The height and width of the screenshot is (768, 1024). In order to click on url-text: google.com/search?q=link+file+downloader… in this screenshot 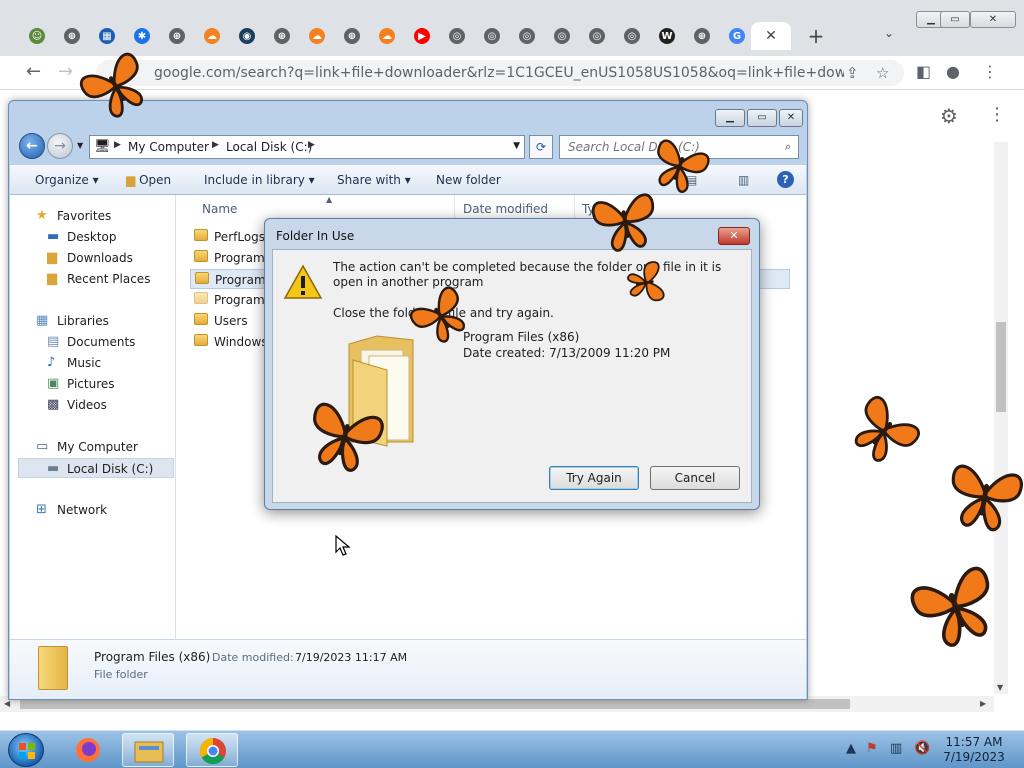, I will do `click(499, 73)`.